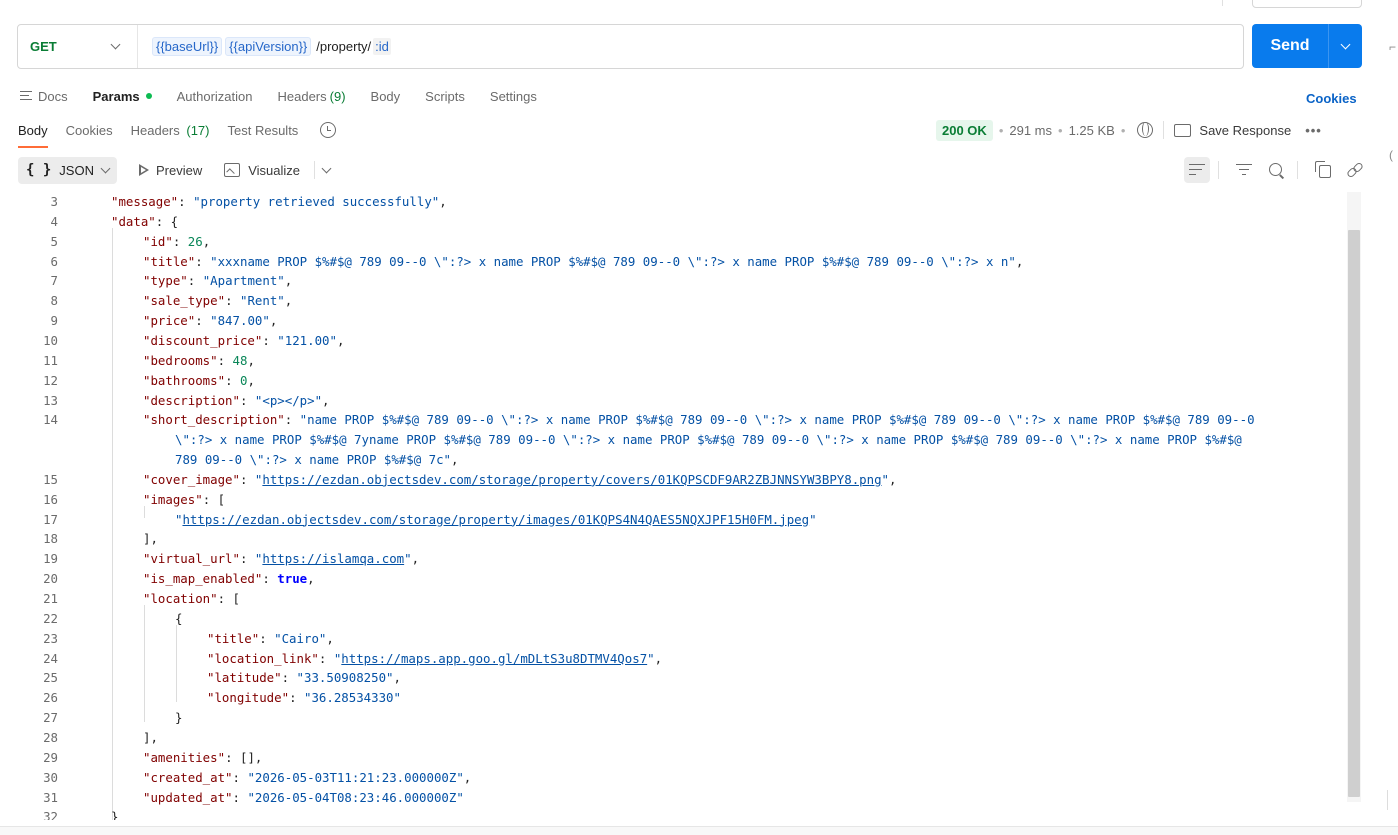 Image resolution: width=1398 pixels, height=835 pixels. Describe the element at coordinates (50, 519) in the screenshot. I see `line-number: 17` at that location.